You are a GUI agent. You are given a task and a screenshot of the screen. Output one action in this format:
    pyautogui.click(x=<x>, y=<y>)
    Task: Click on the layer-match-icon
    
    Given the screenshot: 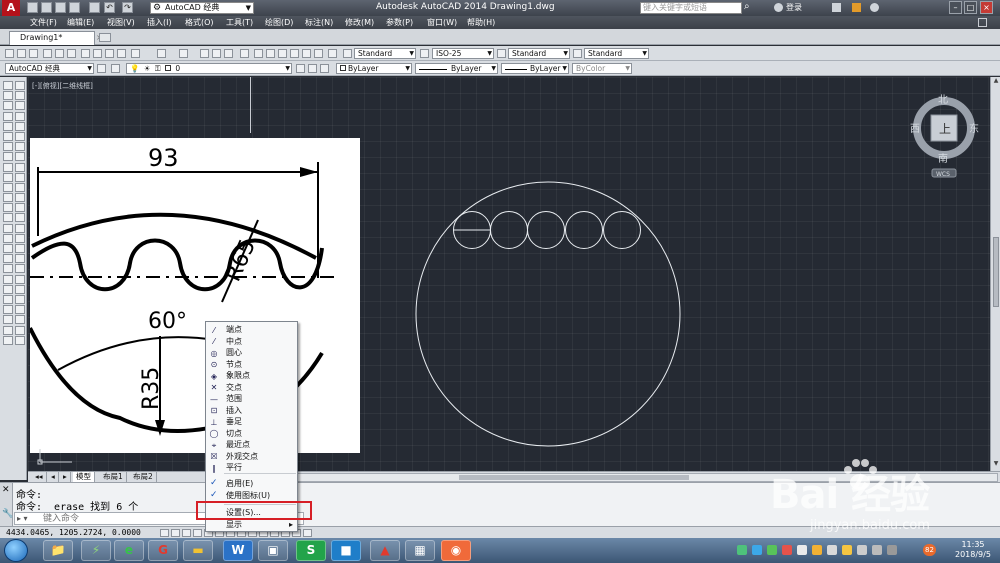 What is the action you would take?
    pyautogui.click(x=324, y=68)
    